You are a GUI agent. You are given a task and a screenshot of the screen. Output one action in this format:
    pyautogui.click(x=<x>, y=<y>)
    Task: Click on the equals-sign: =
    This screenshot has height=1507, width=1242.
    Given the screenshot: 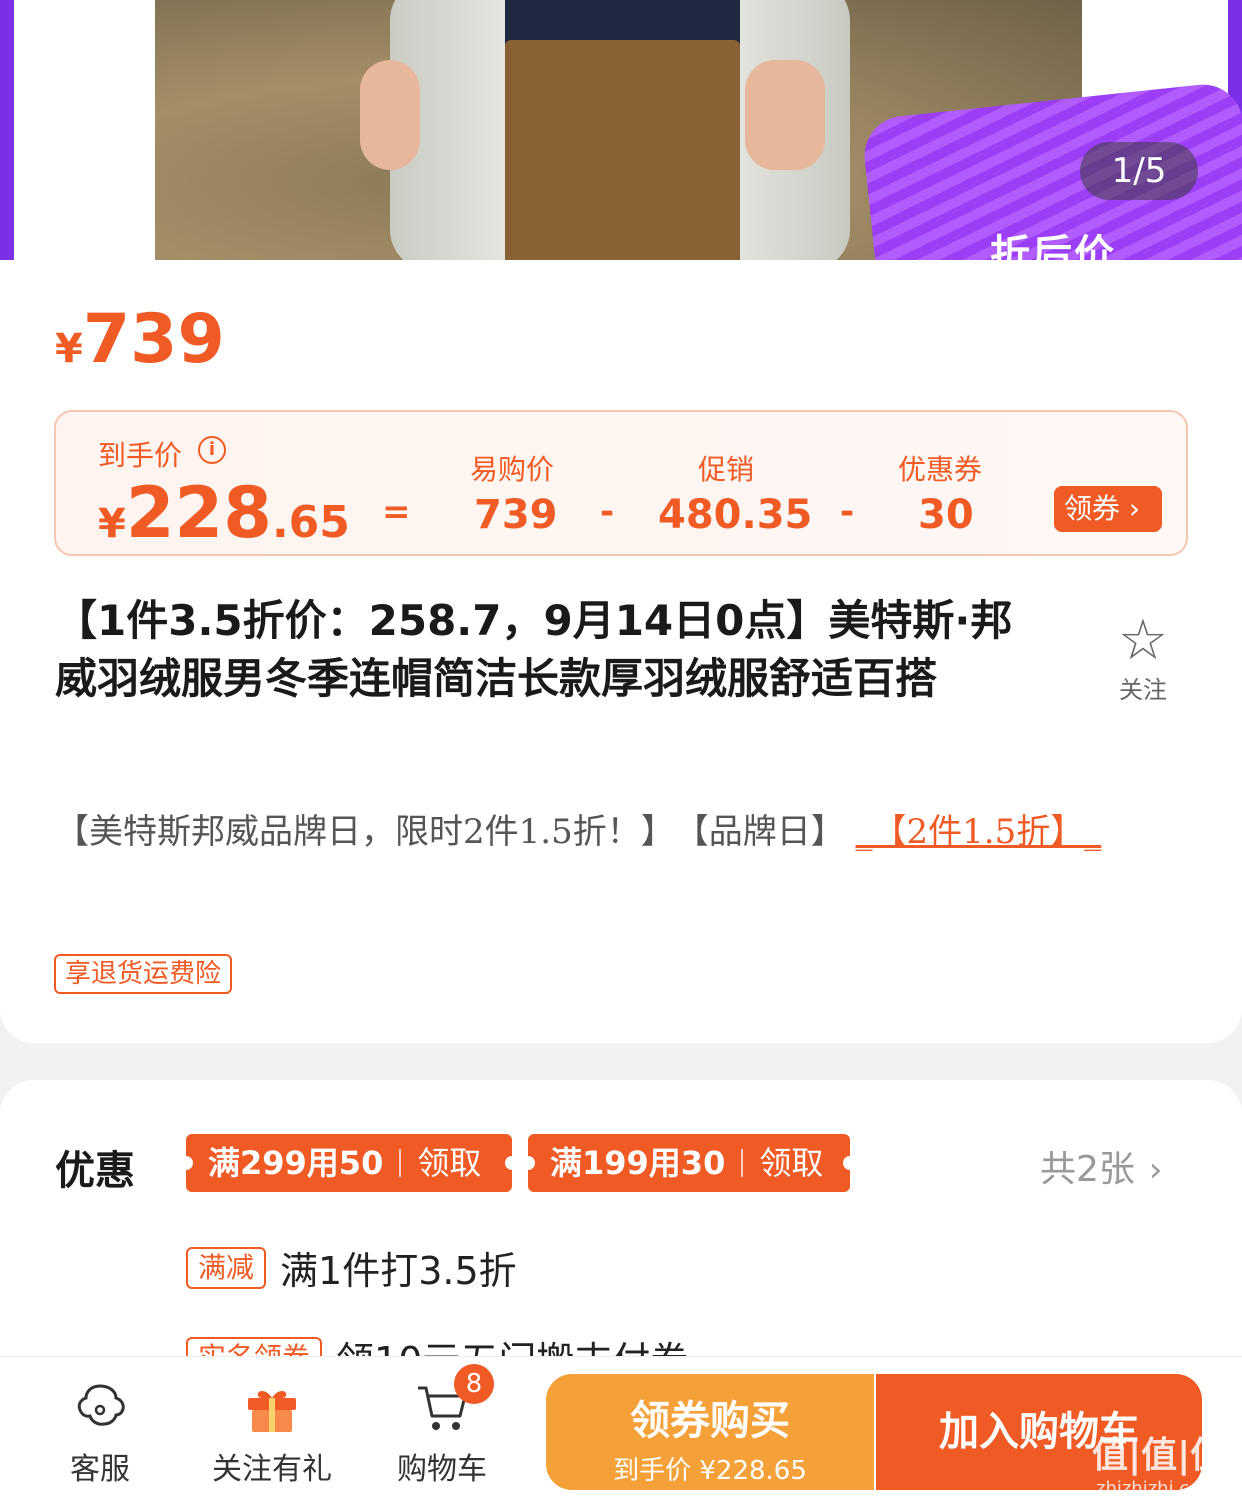 What is the action you would take?
    pyautogui.click(x=396, y=512)
    